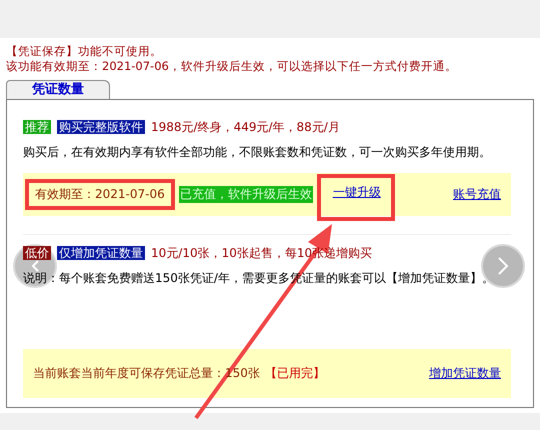 Image resolution: width=540 pixels, height=430 pixels. I want to click on chevron-left-icon, so click(35, 266).